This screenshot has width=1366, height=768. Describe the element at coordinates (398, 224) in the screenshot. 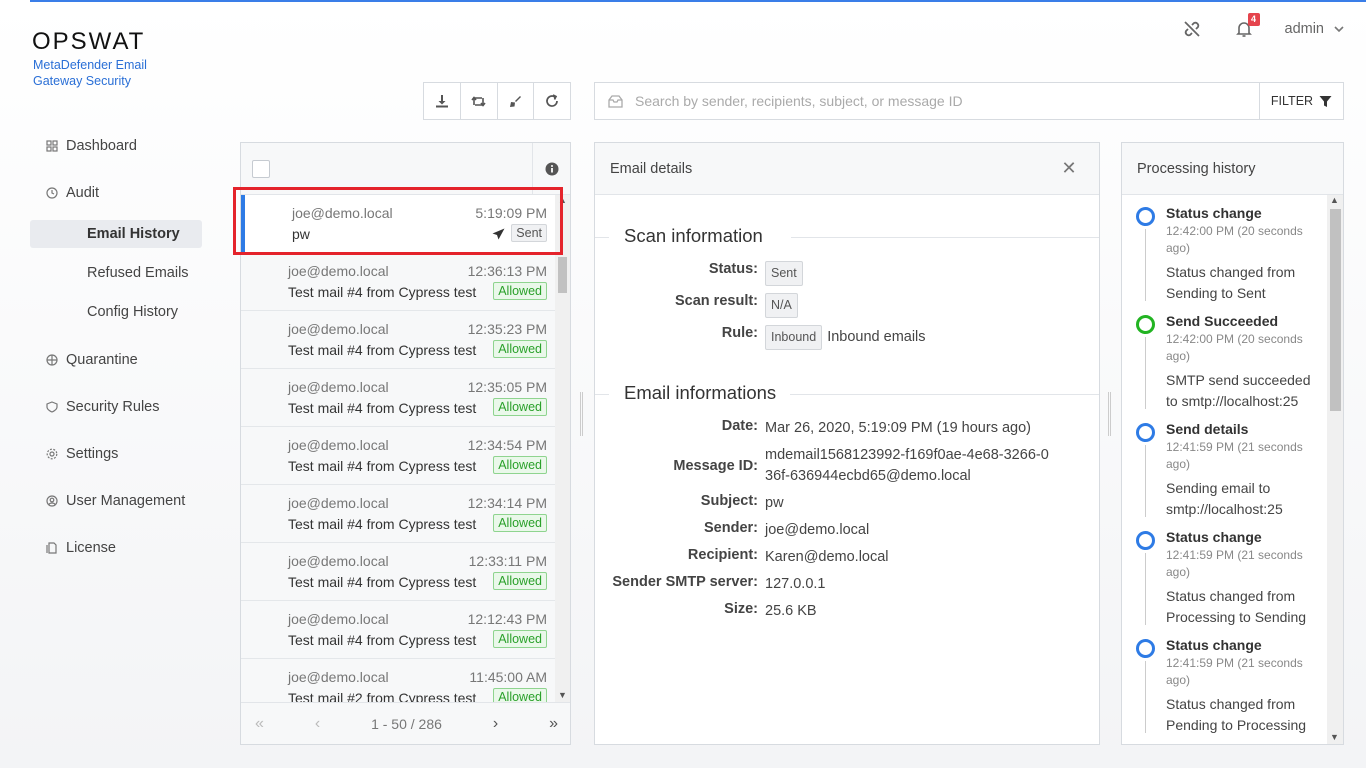

I see `email-row: joe@demo.local 5:19:09 PM pw Sent` at that location.